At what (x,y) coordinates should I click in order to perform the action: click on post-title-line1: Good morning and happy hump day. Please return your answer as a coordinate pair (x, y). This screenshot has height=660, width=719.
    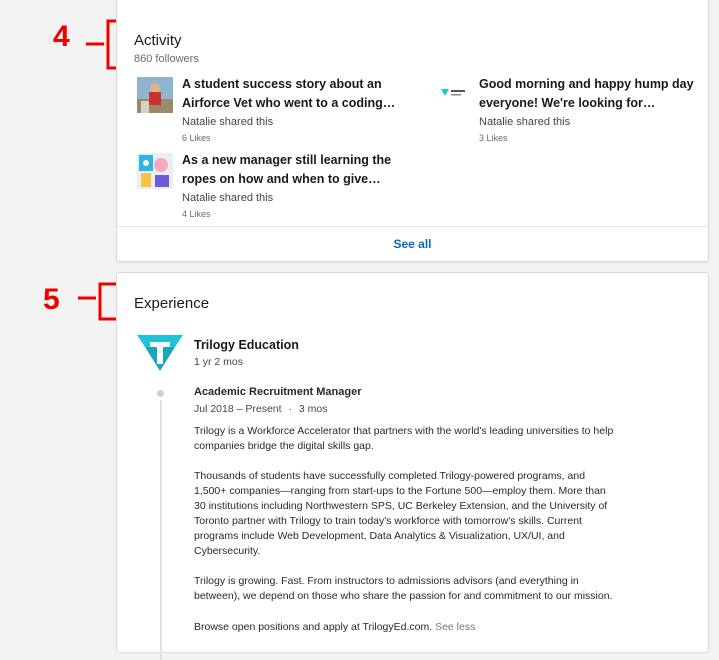
    Looking at the image, I should click on (586, 84).